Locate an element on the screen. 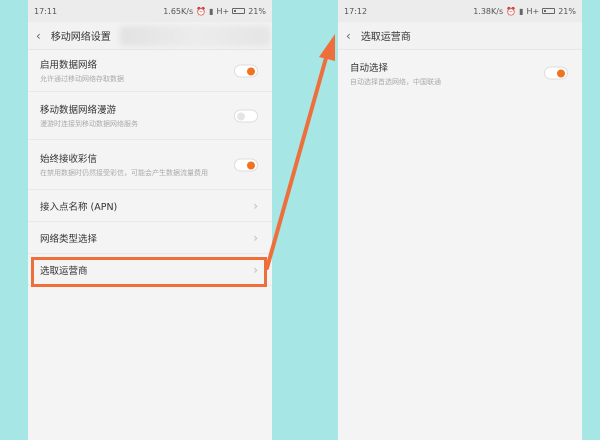 Image resolution: width=600 pixels, height=440 pixels. arrow-head-icon is located at coordinates (327, 47).